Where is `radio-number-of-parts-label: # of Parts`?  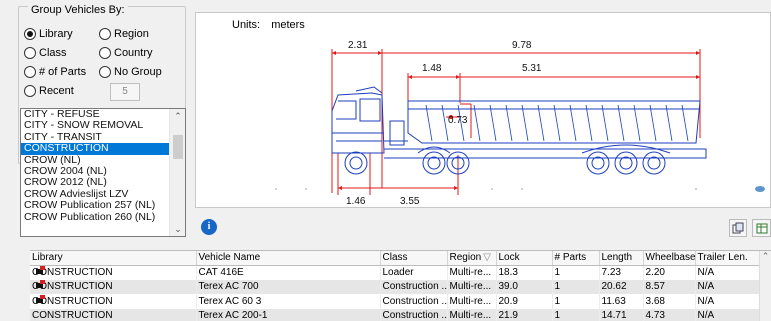
radio-number-of-parts-label: # of Parts is located at coordinates (63, 72).